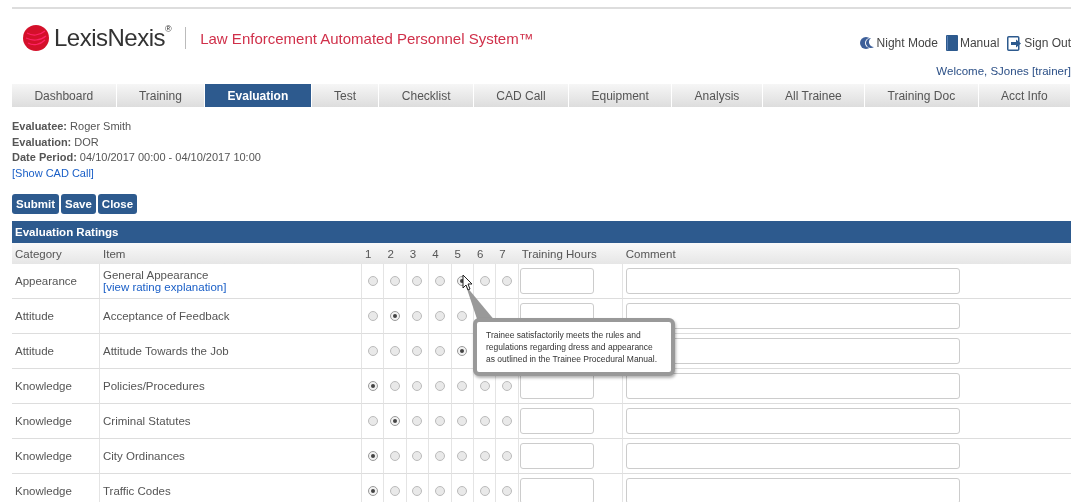 The height and width of the screenshot is (502, 1071). Describe the element at coordinates (570, 253) in the screenshot. I see `column-header: Training Hours` at that location.